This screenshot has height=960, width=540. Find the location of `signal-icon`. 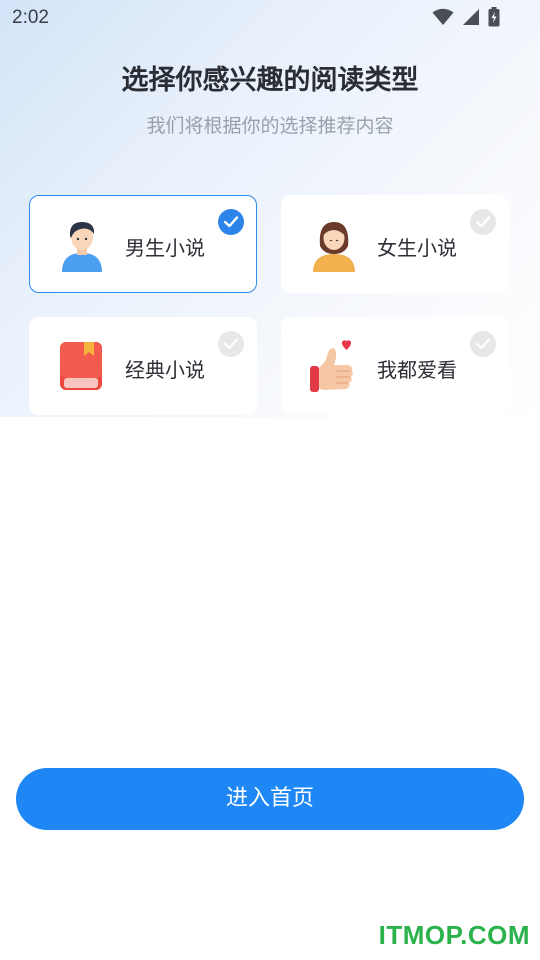

signal-icon is located at coordinates (471, 19).